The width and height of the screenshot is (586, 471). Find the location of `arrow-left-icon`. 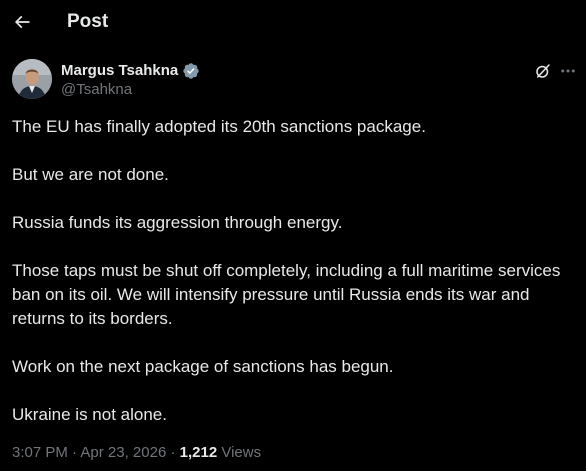

arrow-left-icon is located at coordinates (22, 22).